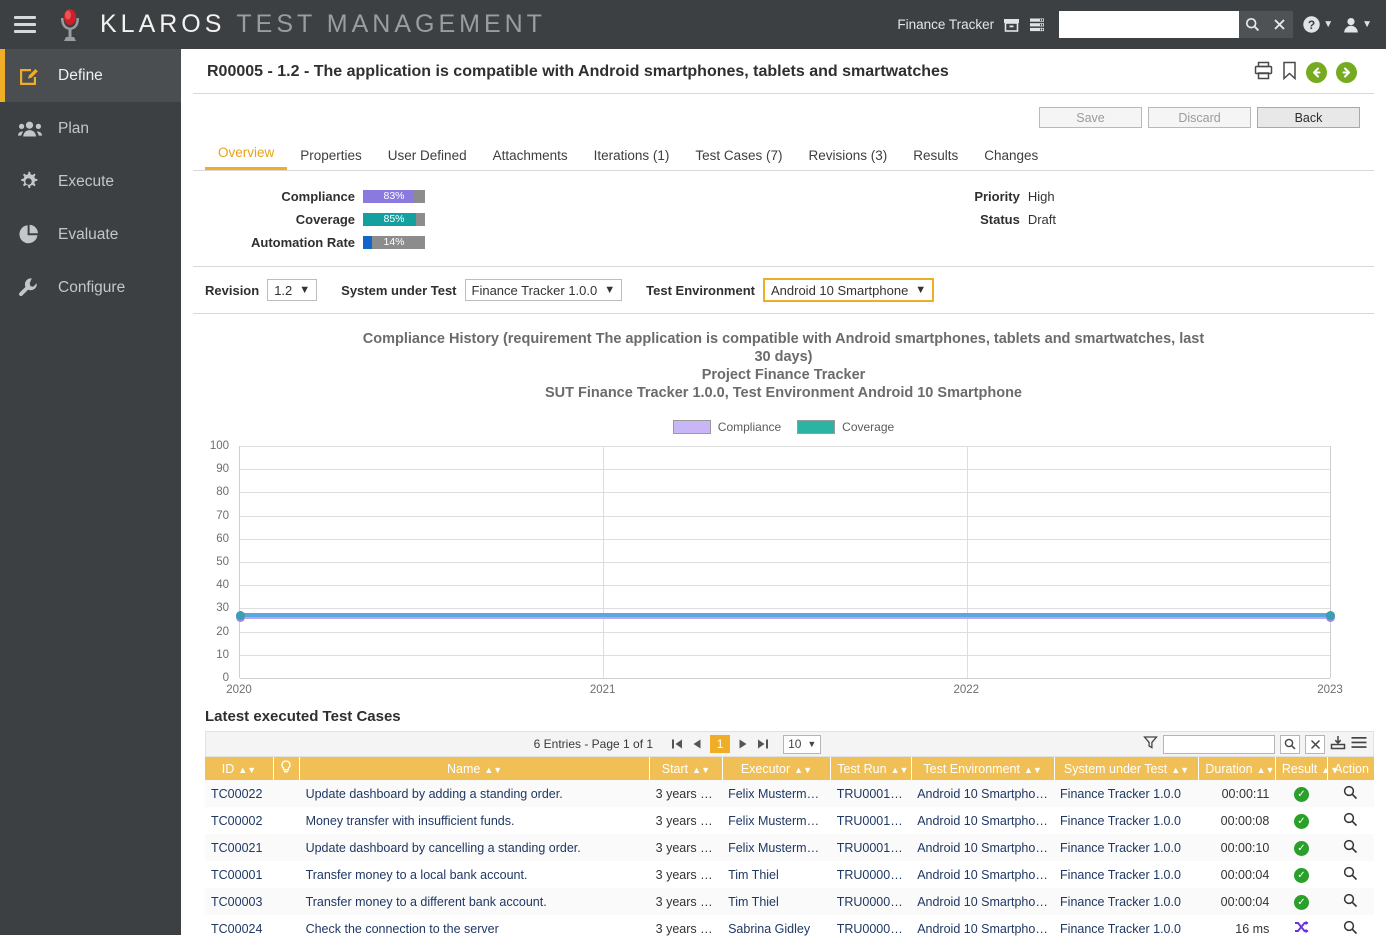  What do you see at coordinates (1317, 24) in the screenshot?
I see `help-menu: ? ▼` at bounding box center [1317, 24].